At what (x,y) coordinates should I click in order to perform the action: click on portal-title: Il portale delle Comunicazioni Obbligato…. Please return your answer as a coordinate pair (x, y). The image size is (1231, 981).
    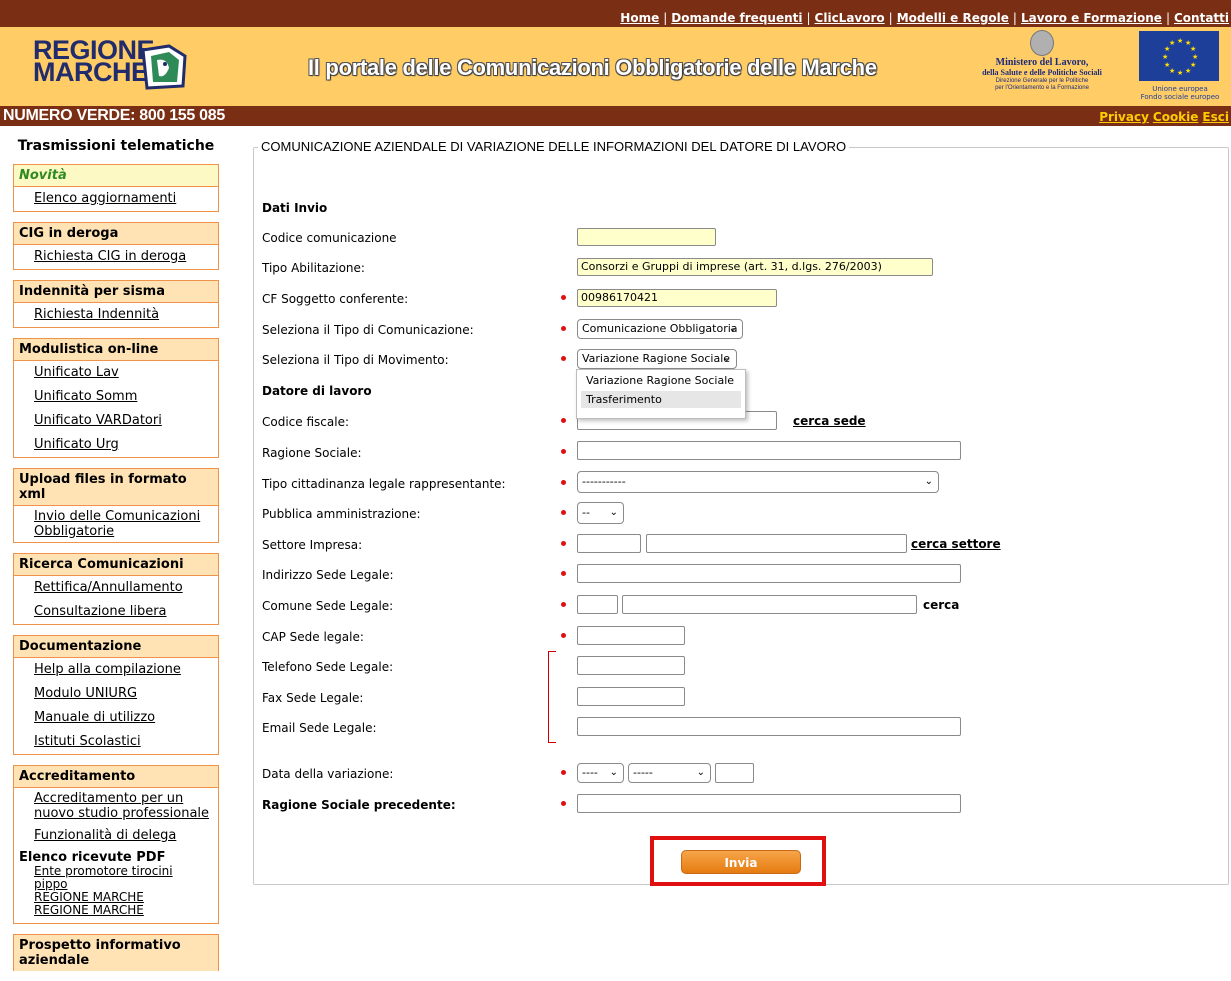
    Looking at the image, I should click on (592, 67).